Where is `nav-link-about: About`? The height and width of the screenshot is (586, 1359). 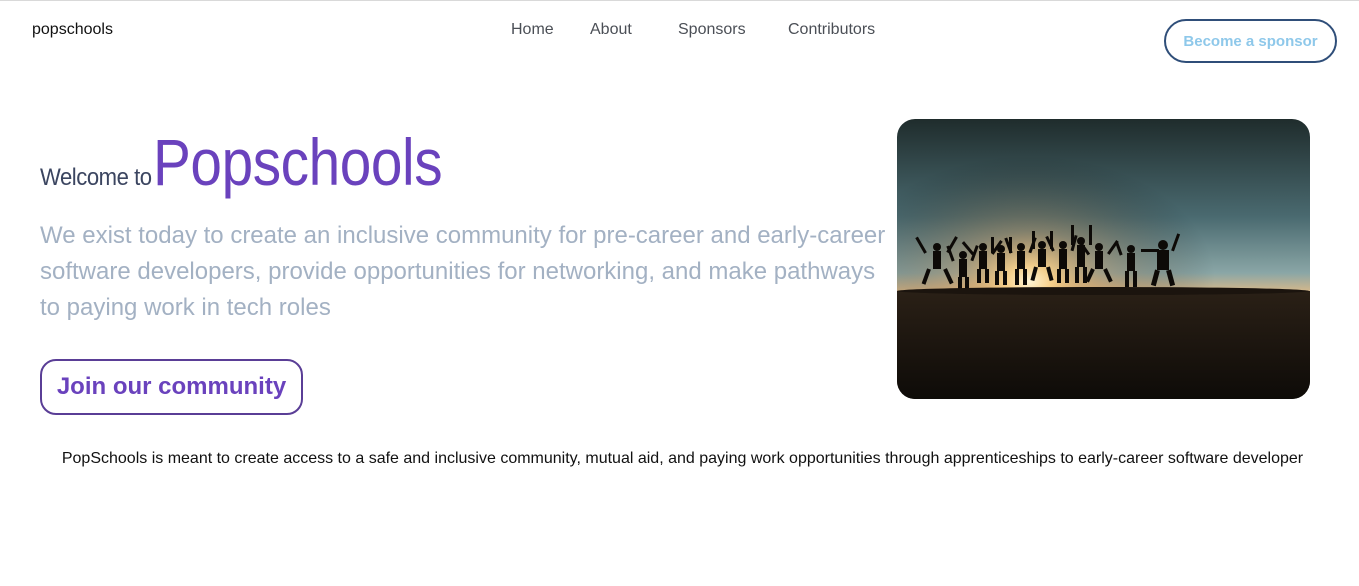
nav-link-about: About is located at coordinates (611, 30).